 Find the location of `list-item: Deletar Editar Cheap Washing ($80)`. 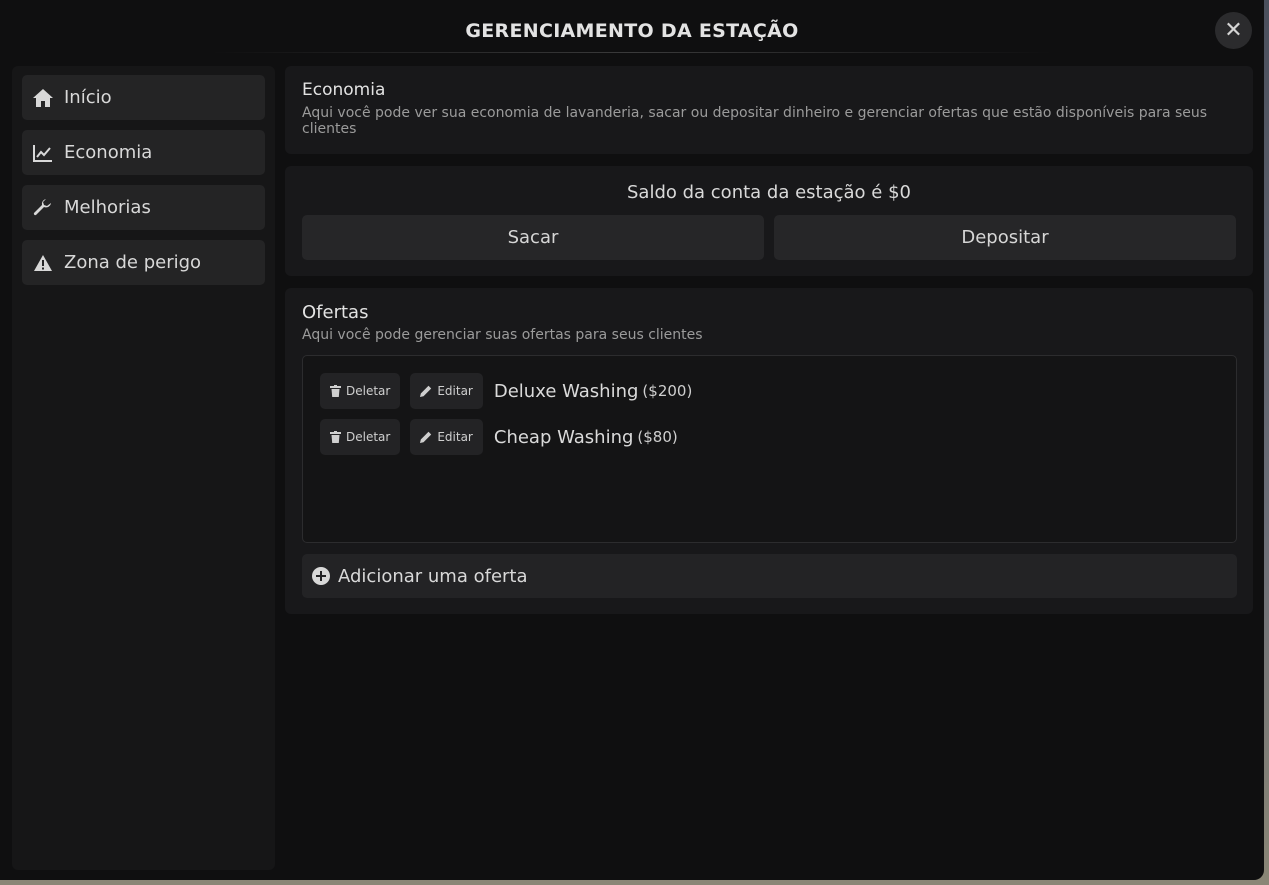

list-item: Deletar Editar Cheap Washing ($80) is located at coordinates (499, 437).